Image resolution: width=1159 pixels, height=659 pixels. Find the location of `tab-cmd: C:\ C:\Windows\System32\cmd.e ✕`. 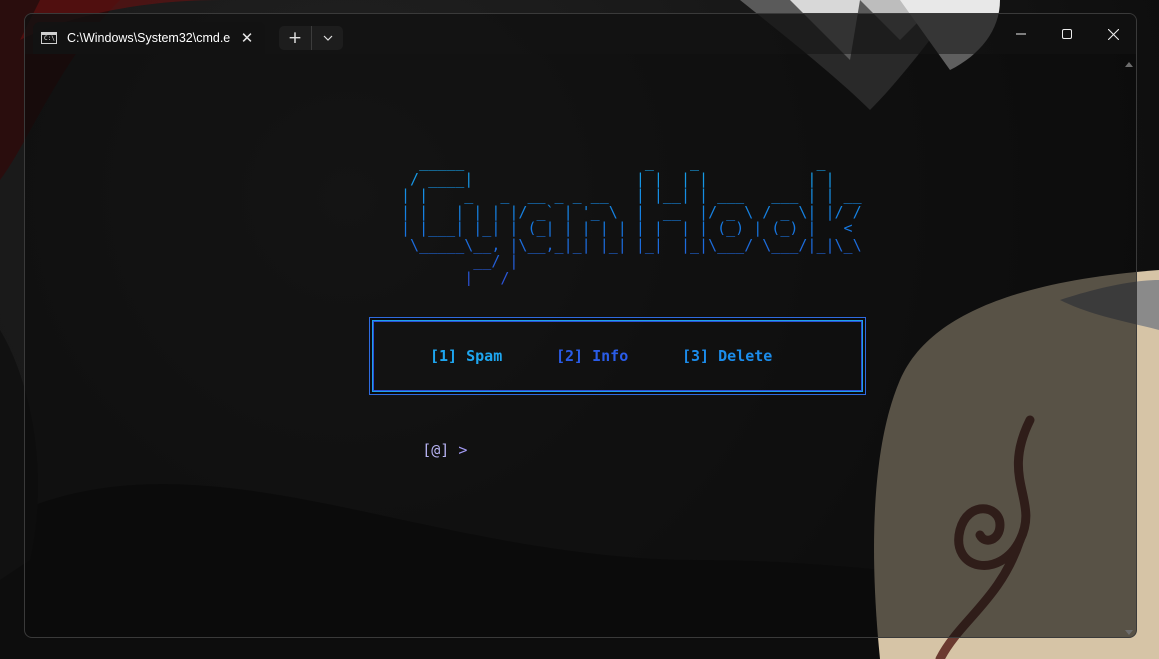

tab-cmd: C:\ C:\Windows\System32\cmd.e ✕ is located at coordinates (149, 38).